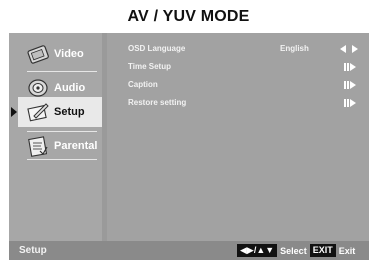 This screenshot has width=377, height=262. Describe the element at coordinates (157, 48) in the screenshot. I see `setting-label: OSD Language` at that location.